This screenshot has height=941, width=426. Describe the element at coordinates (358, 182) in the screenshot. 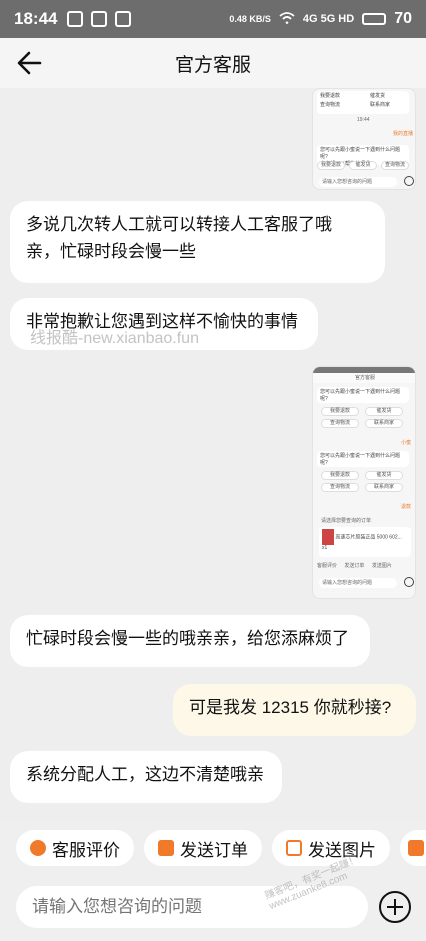

I see `shot1-input: 请输入您想咨询的问题` at that location.